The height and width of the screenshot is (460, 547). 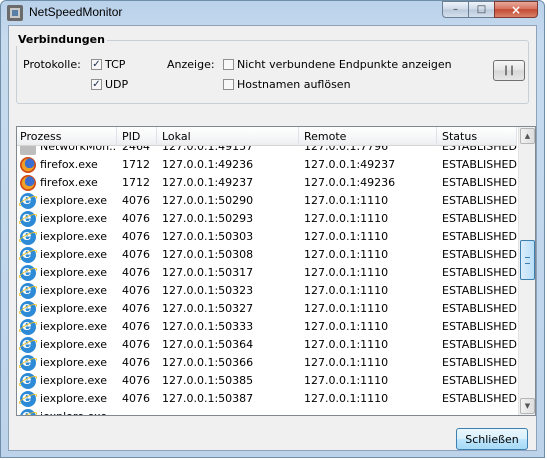 What do you see at coordinates (492, 439) in the screenshot?
I see `close-button: Schließen` at bounding box center [492, 439].